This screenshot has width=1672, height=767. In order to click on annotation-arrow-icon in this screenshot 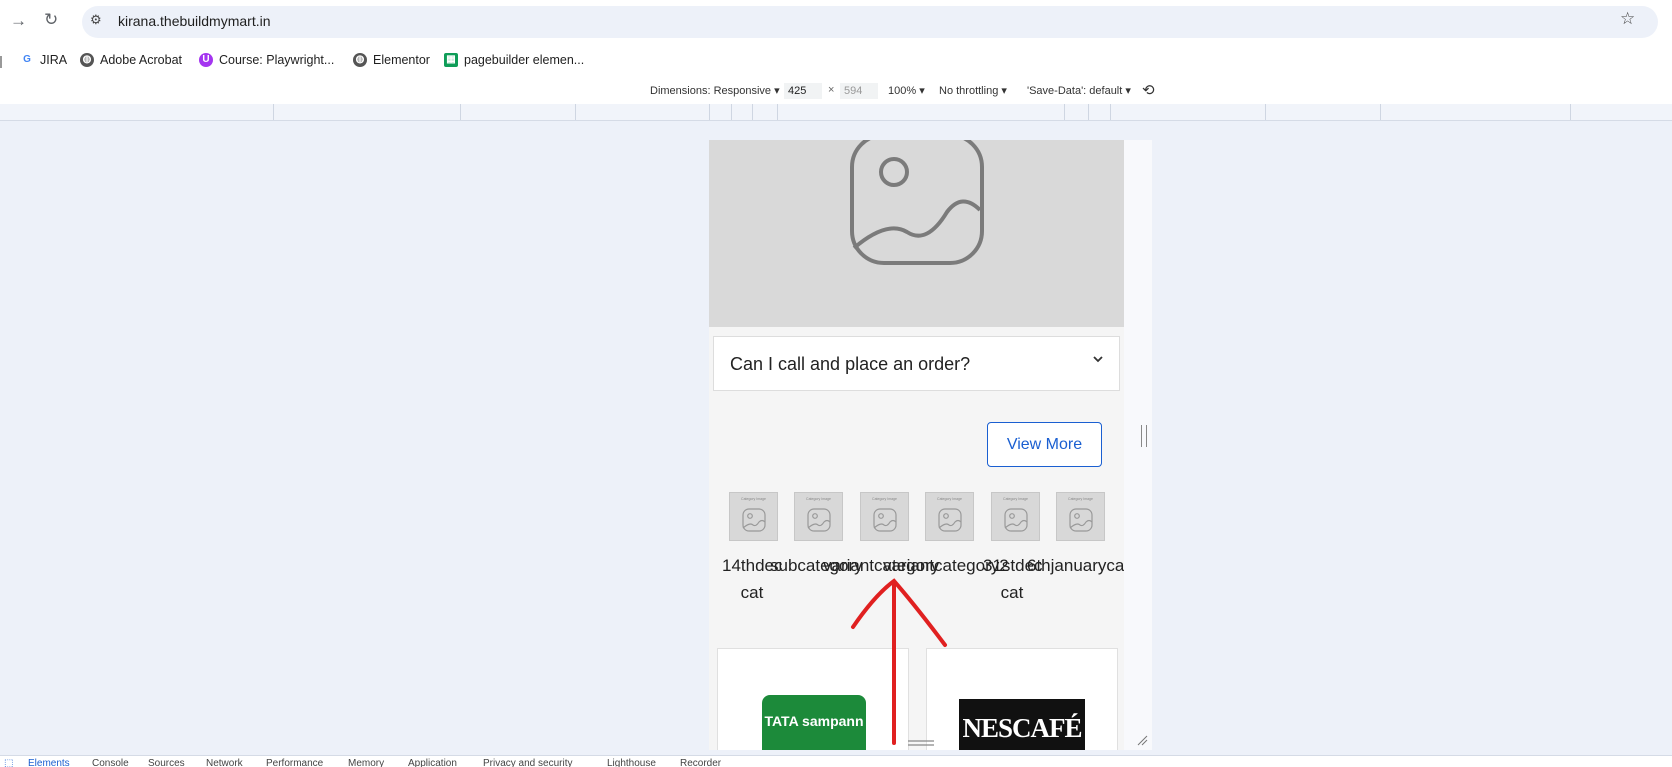, I will do `click(899, 661)`.